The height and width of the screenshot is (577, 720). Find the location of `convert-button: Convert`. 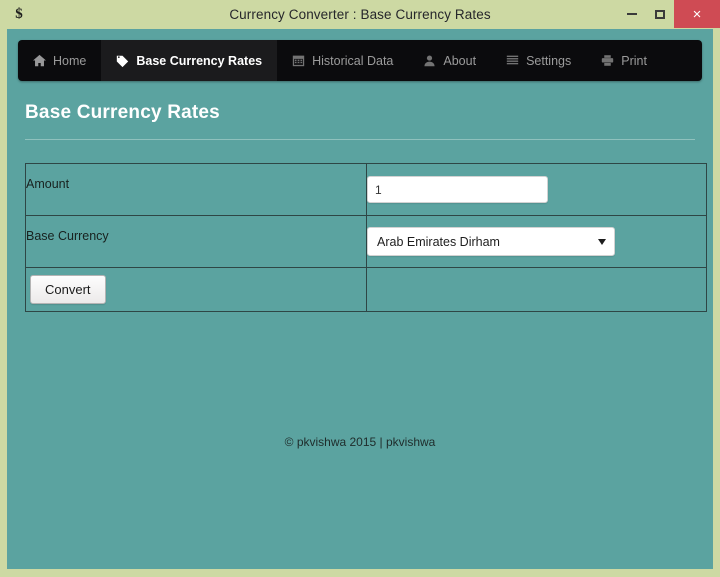

convert-button: Convert is located at coordinates (68, 289).